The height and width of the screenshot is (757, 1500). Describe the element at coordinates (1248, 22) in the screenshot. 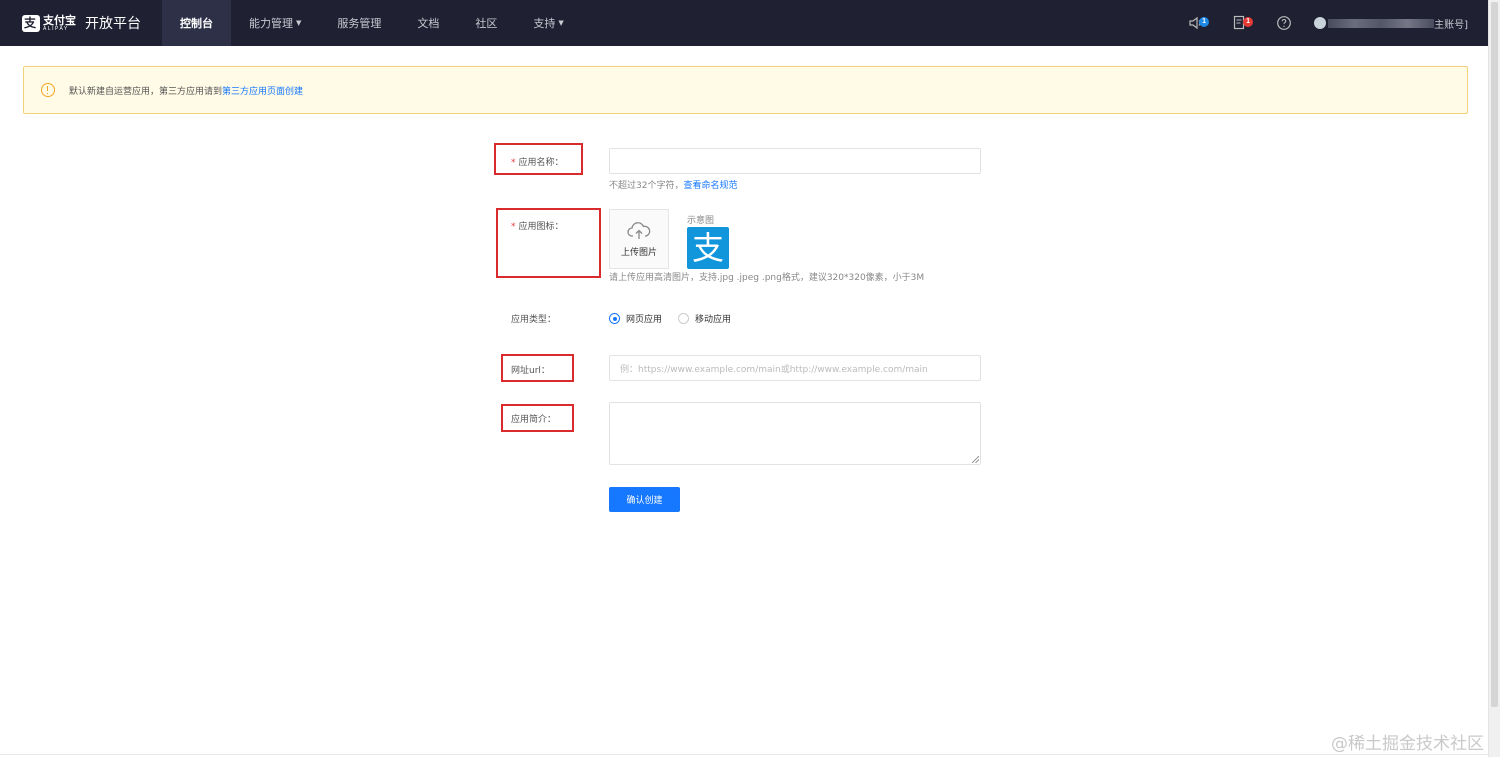

I see `todo-badge: 1` at that location.